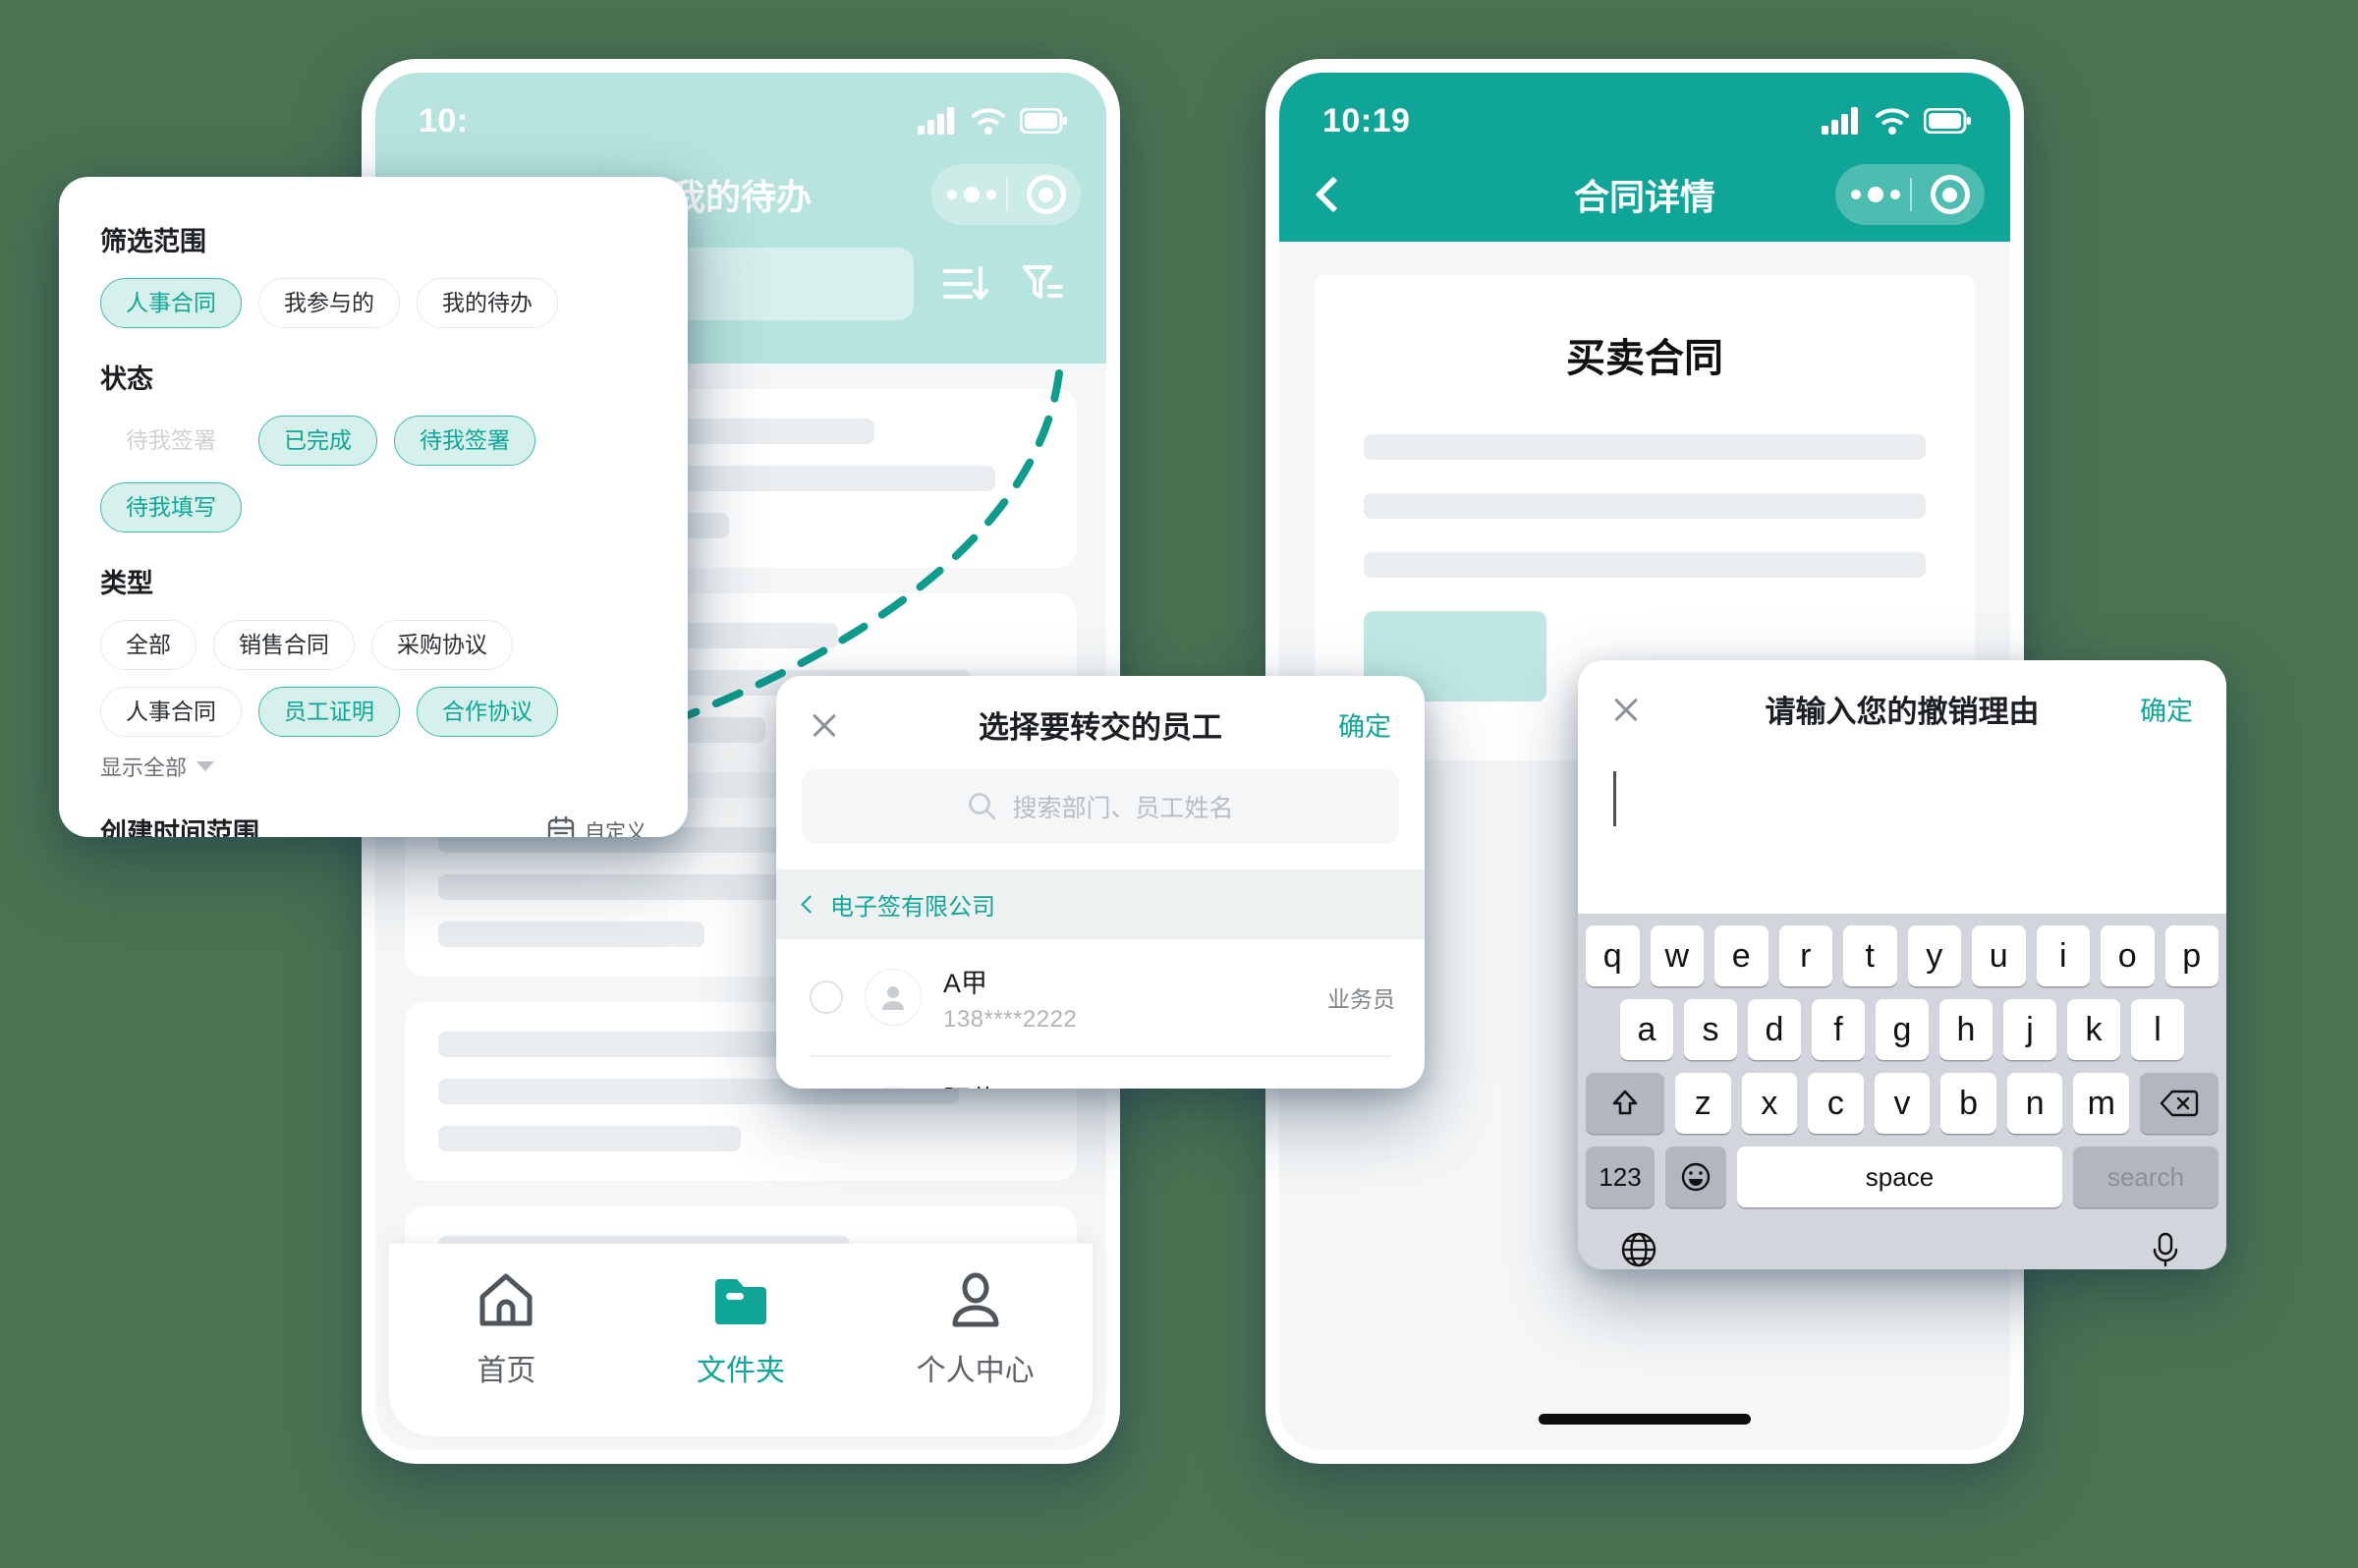 The image size is (2358, 1568). I want to click on chevron-down-icon, so click(205, 766).